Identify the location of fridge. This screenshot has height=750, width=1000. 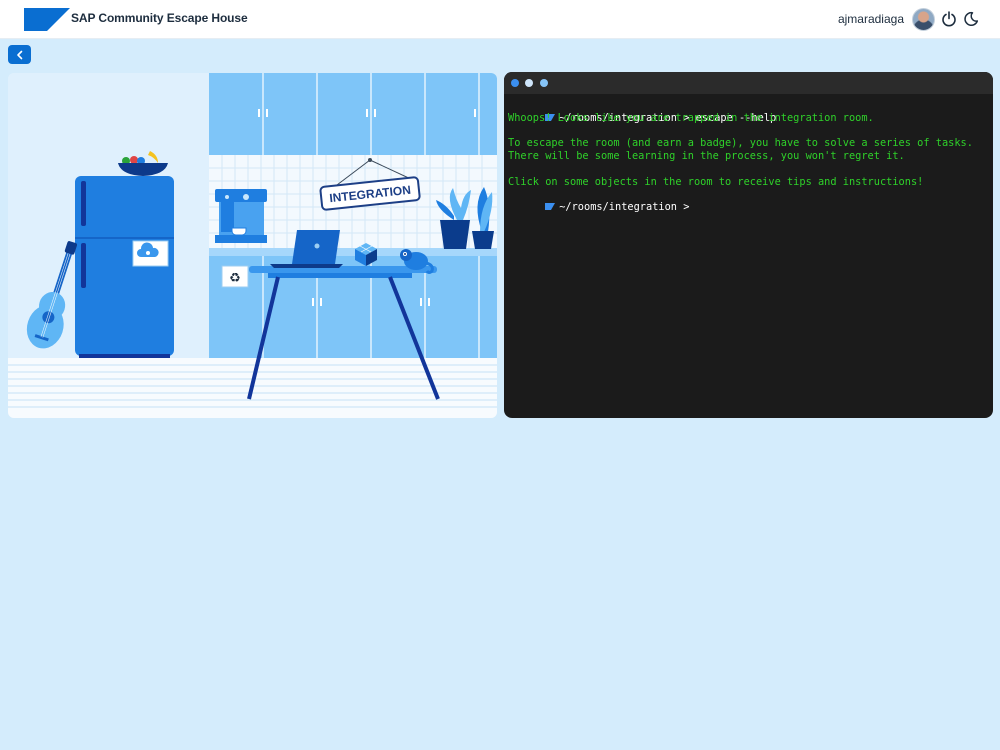
(124, 267).